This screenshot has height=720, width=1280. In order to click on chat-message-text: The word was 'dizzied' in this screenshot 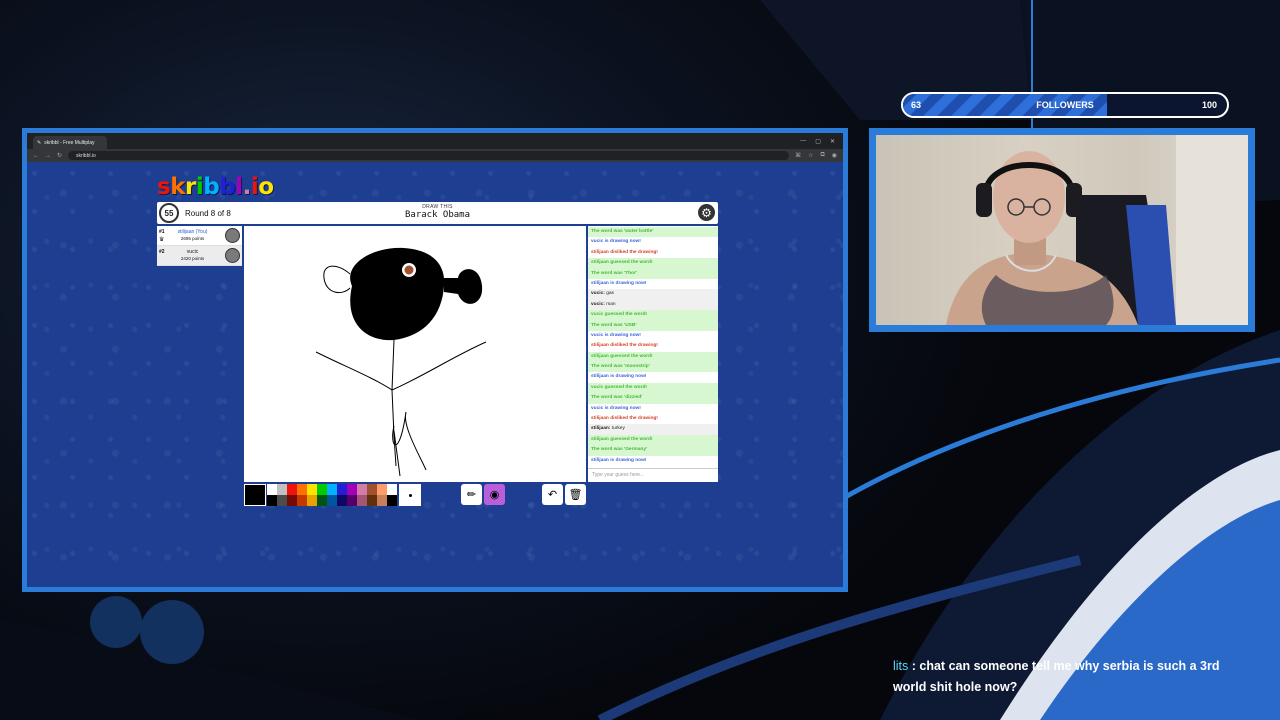, I will do `click(617, 398)`.